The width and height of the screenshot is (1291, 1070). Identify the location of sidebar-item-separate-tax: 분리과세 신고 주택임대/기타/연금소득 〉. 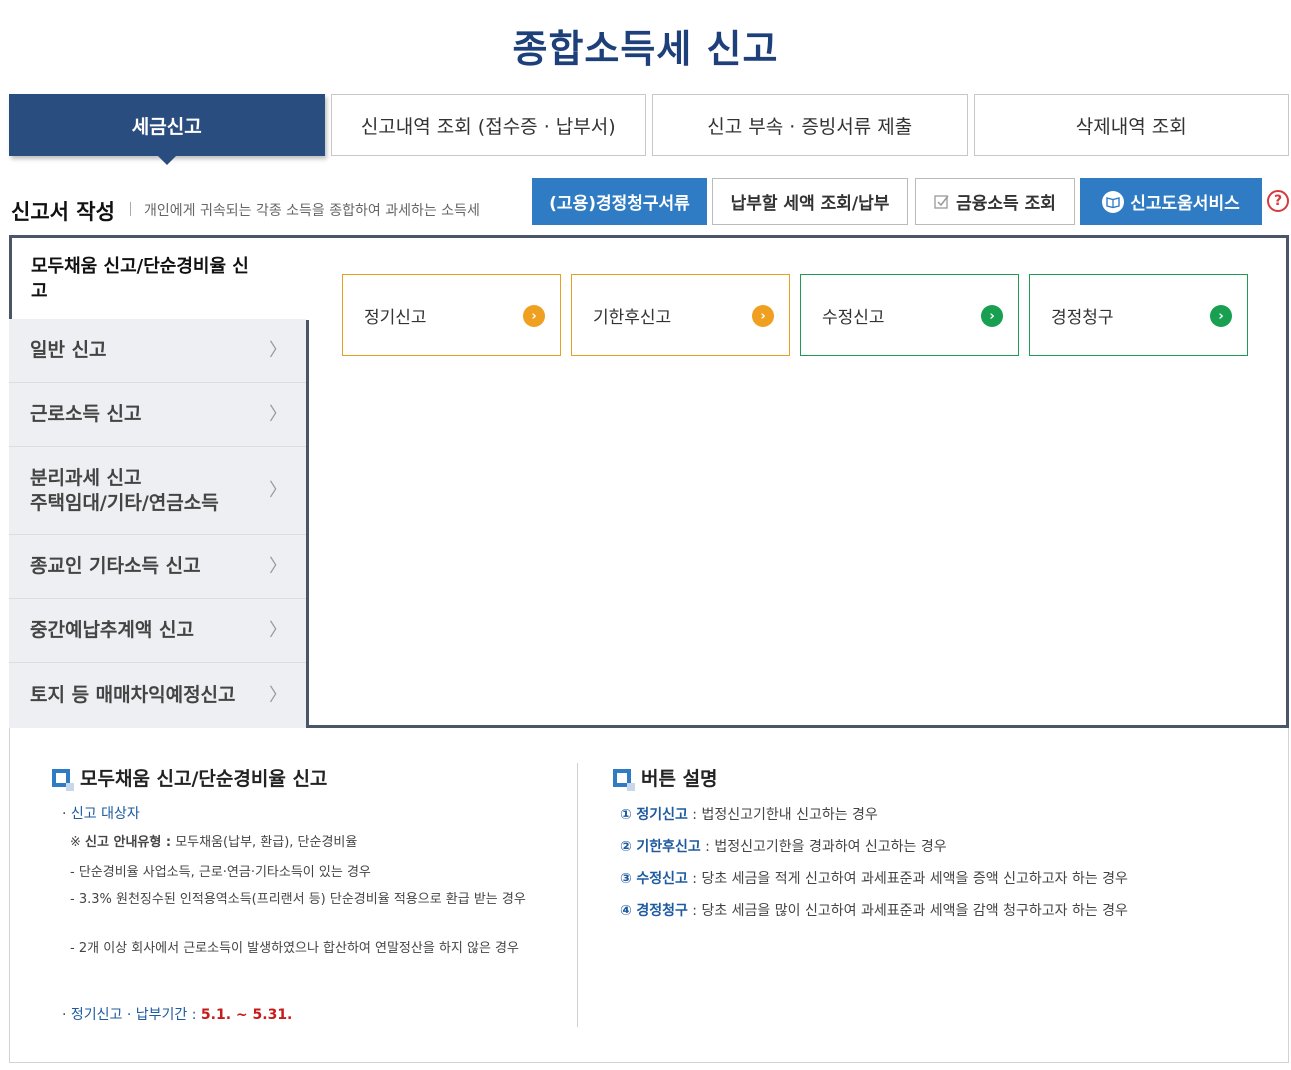
(158, 491).